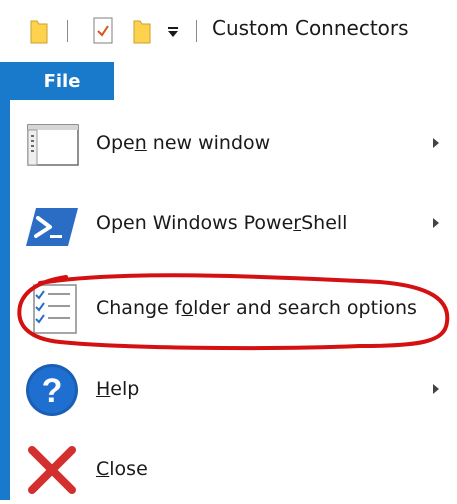 This screenshot has width=457, height=504. I want to click on folder-icon, so click(39, 31).